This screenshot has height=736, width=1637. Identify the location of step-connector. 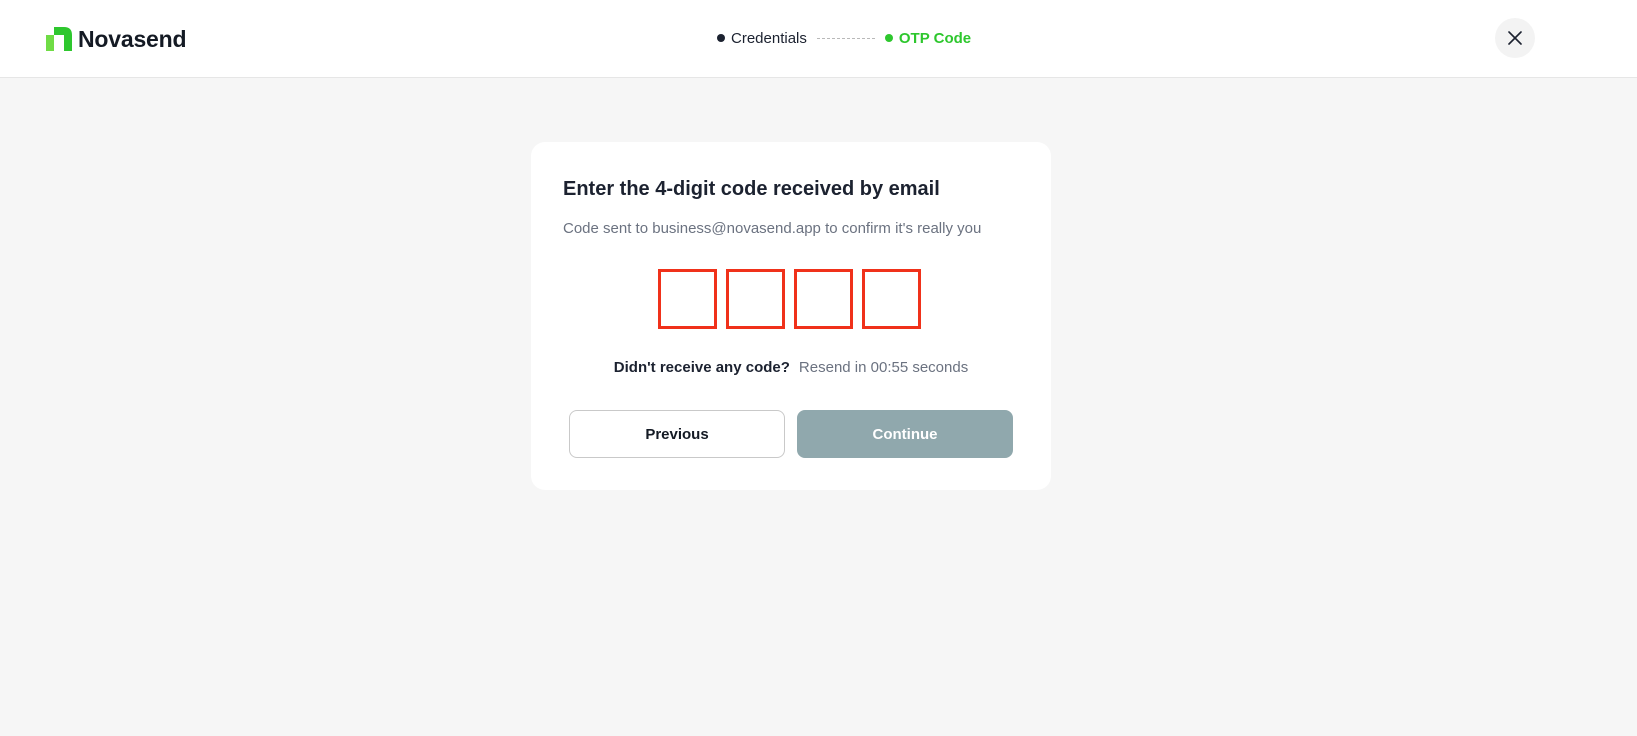
(845, 38).